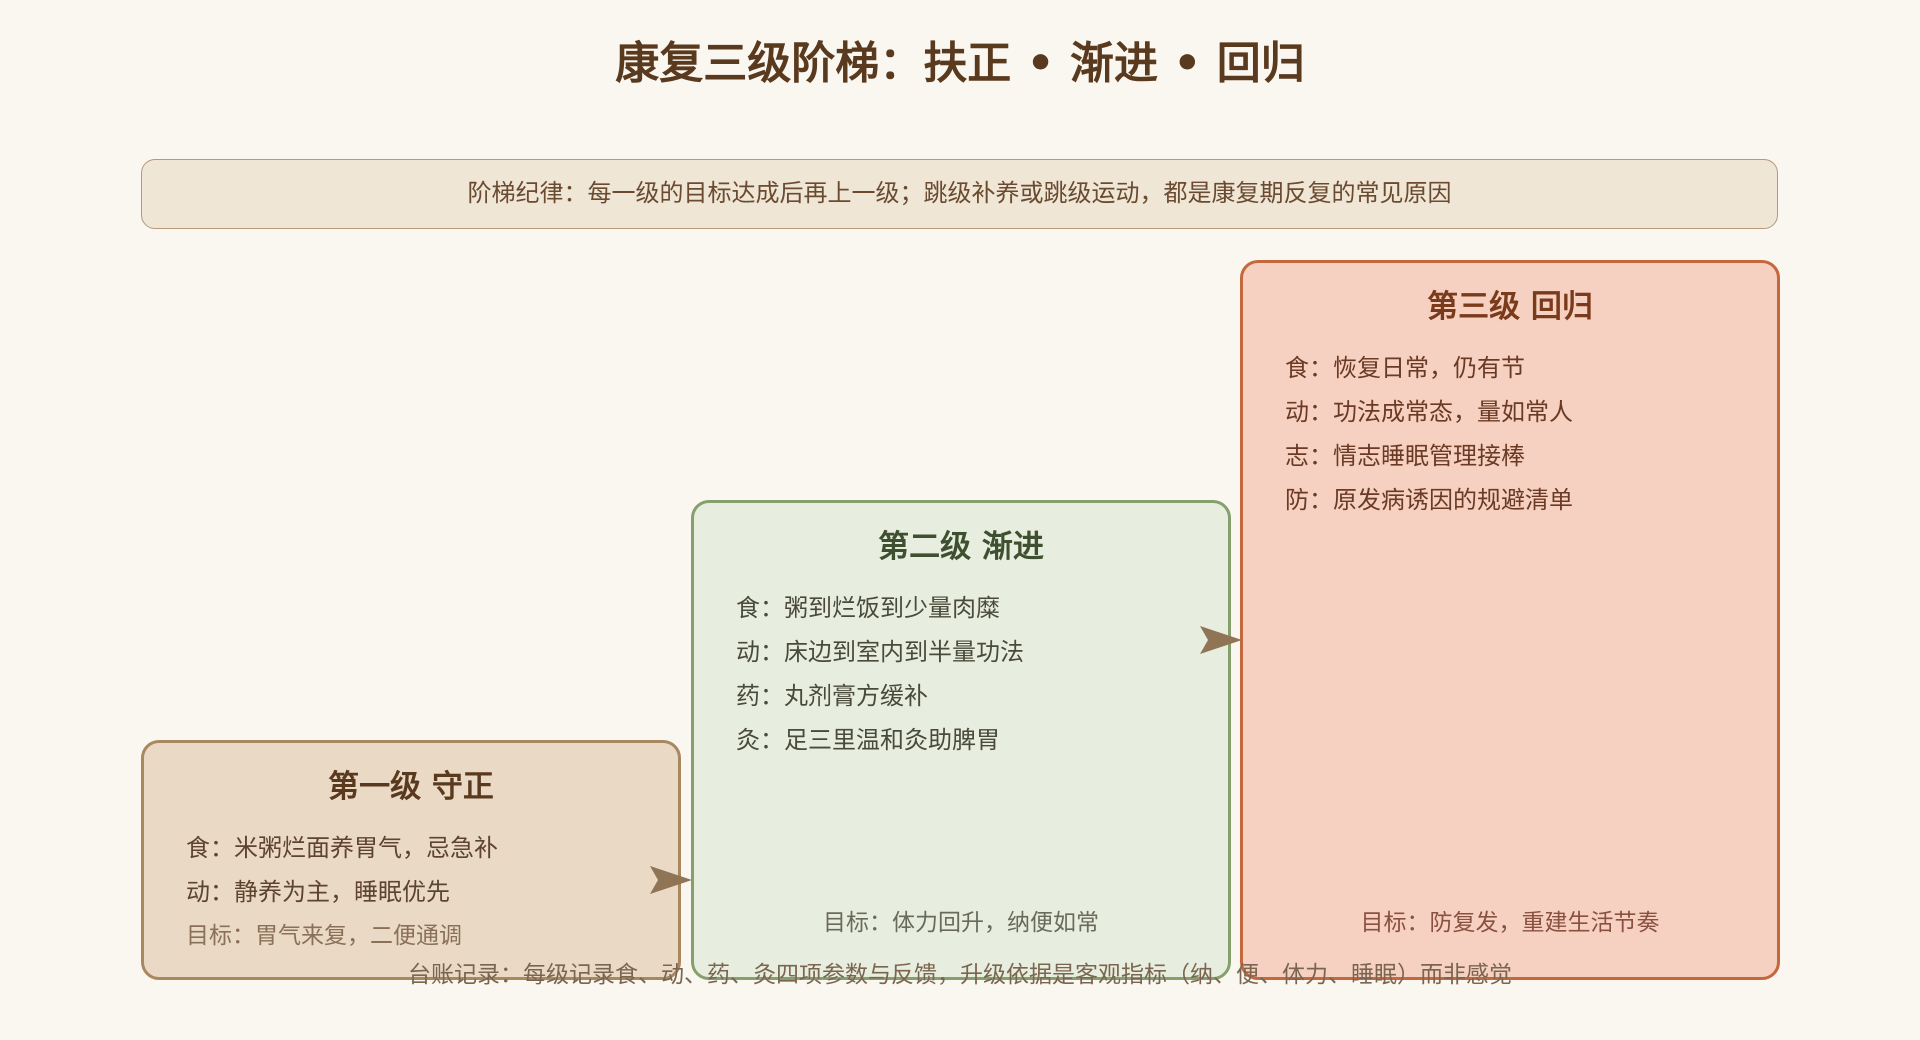 This screenshot has height=1040, width=1920. I want to click on step-1-items: 食：米粥烂面养胃气，忌急补 动：静养为主，睡眠优先 目标：胃气来复，二便通调, so click(422, 892).